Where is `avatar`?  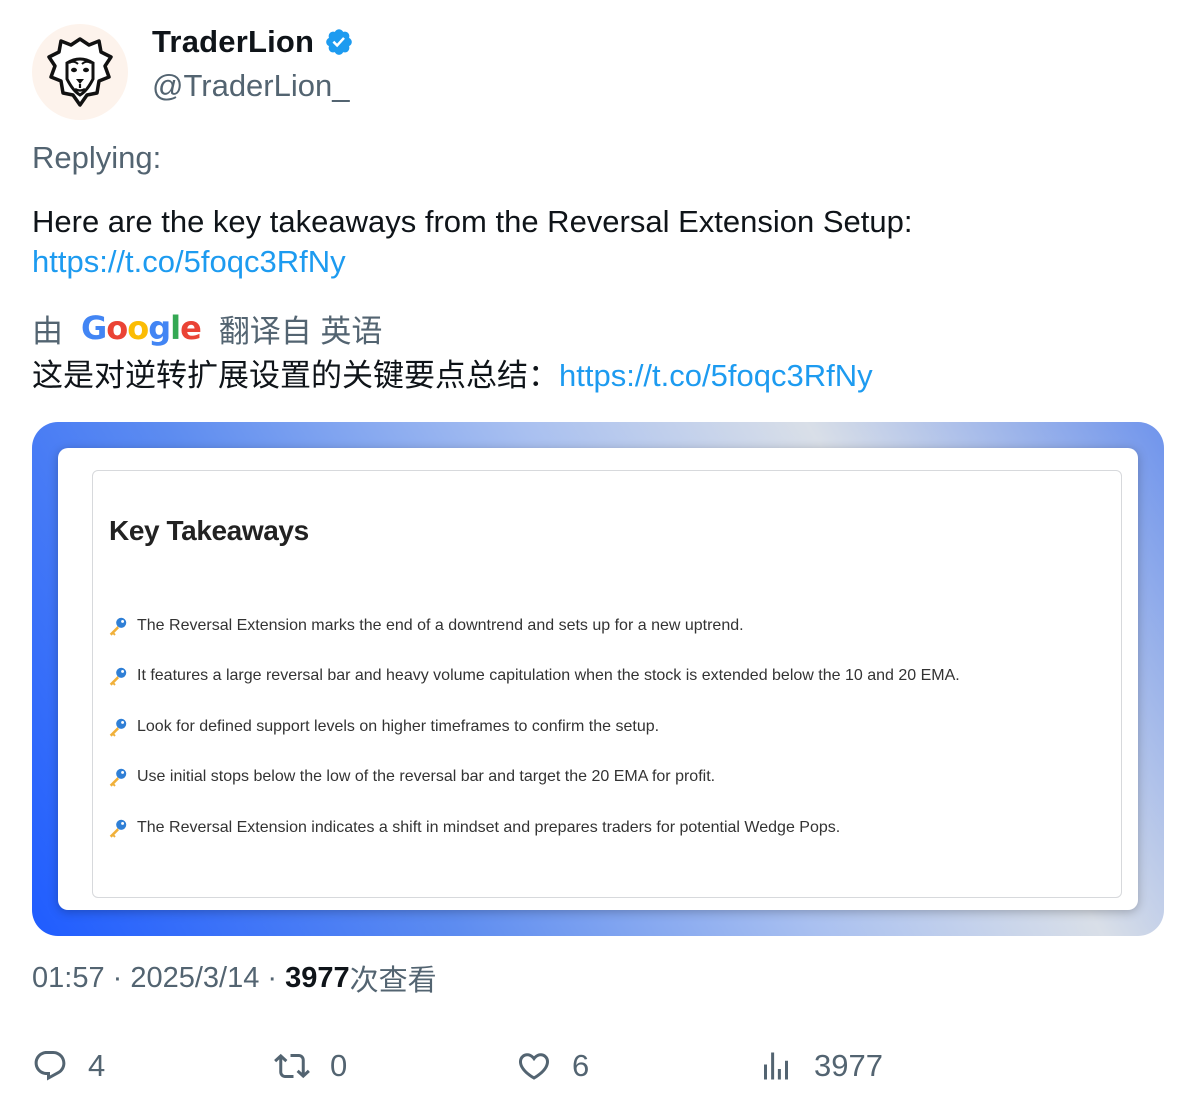 avatar is located at coordinates (80, 72).